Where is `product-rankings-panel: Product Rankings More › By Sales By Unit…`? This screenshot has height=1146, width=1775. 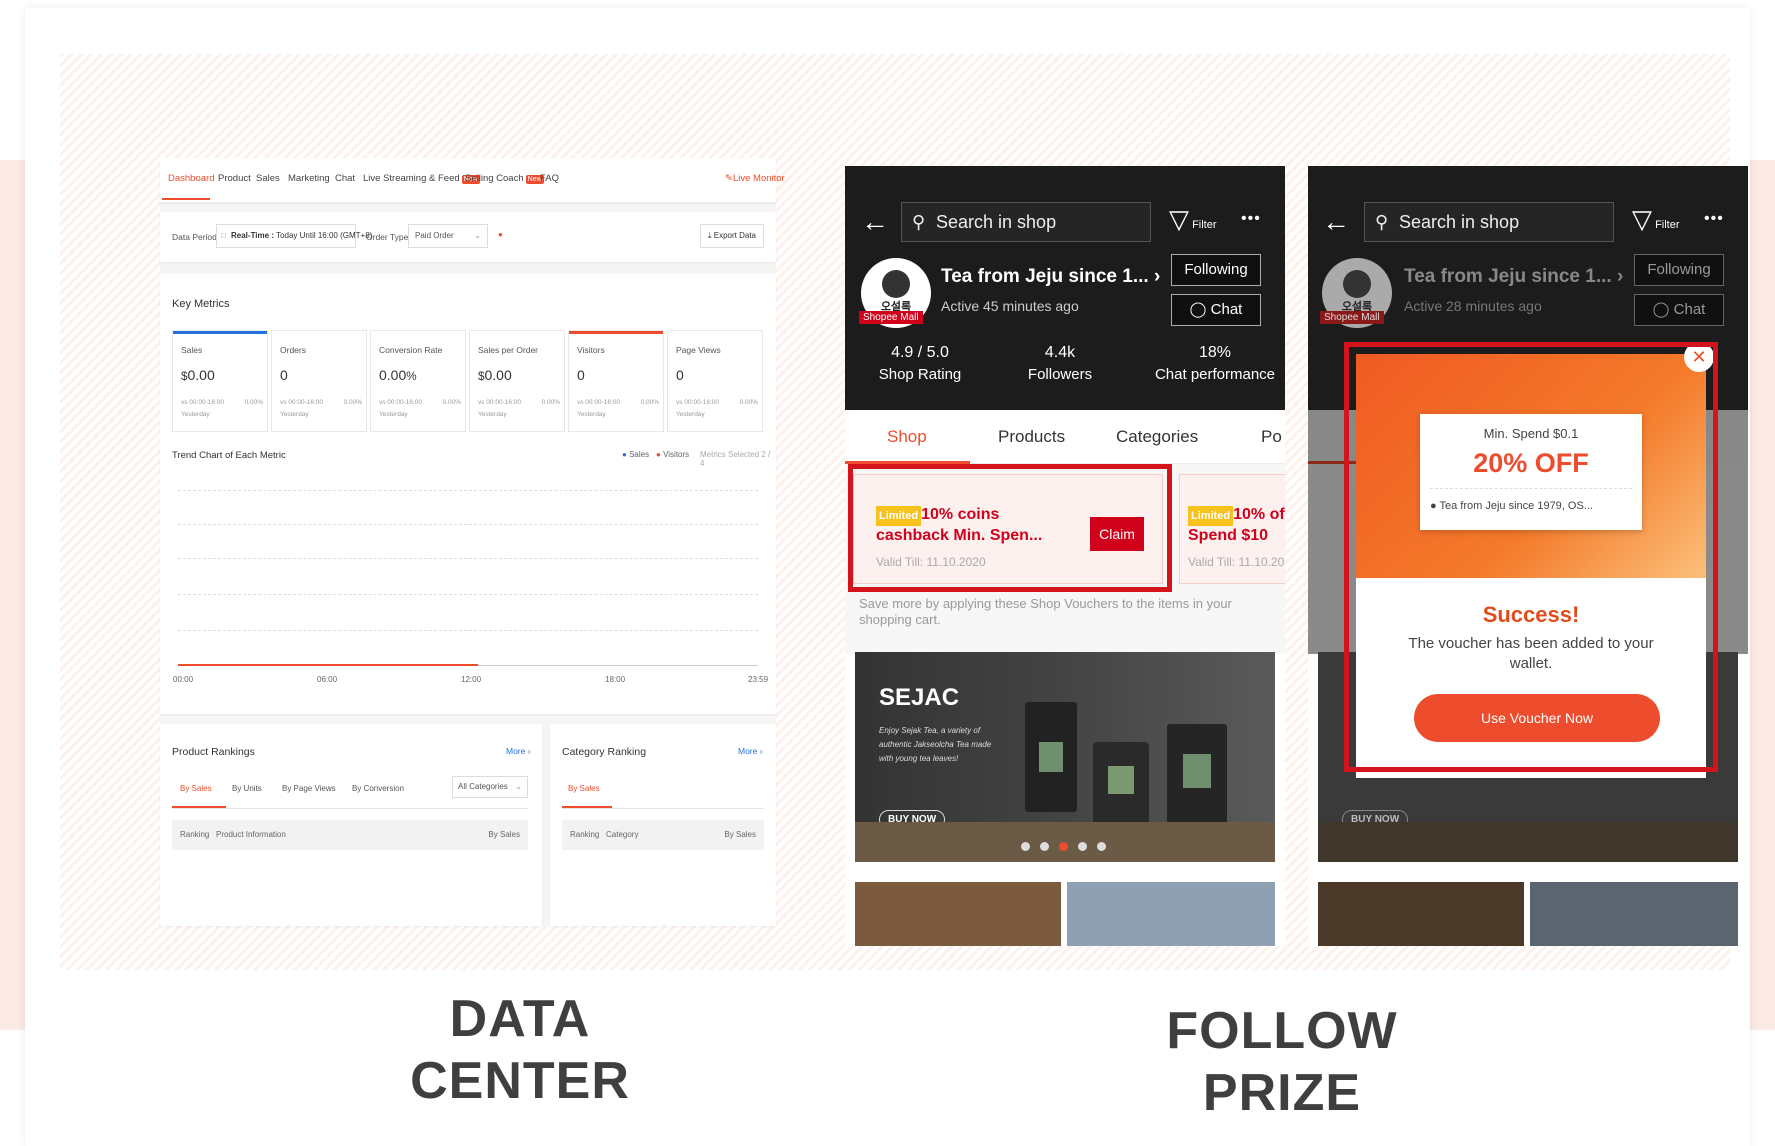 product-rankings-panel: Product Rankings More › By Sales By Unit… is located at coordinates (351, 825).